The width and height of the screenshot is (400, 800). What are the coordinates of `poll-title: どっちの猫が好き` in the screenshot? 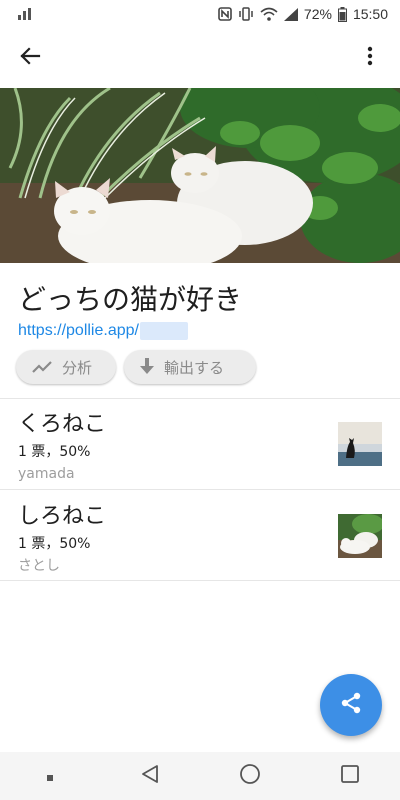 It's located at (130, 299).